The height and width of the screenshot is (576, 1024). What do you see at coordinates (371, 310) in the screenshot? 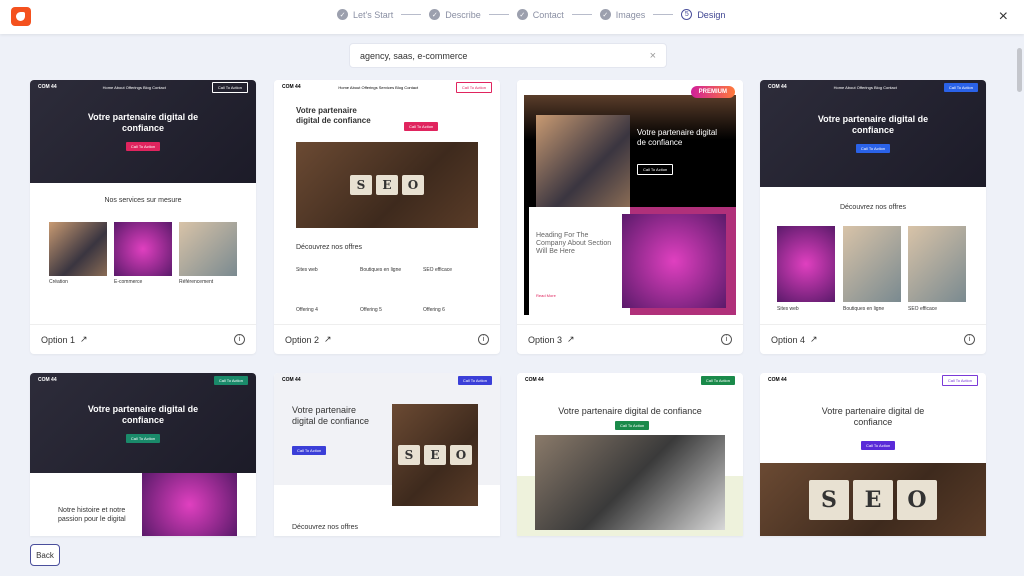
I see `item: Offering 5` at bounding box center [371, 310].